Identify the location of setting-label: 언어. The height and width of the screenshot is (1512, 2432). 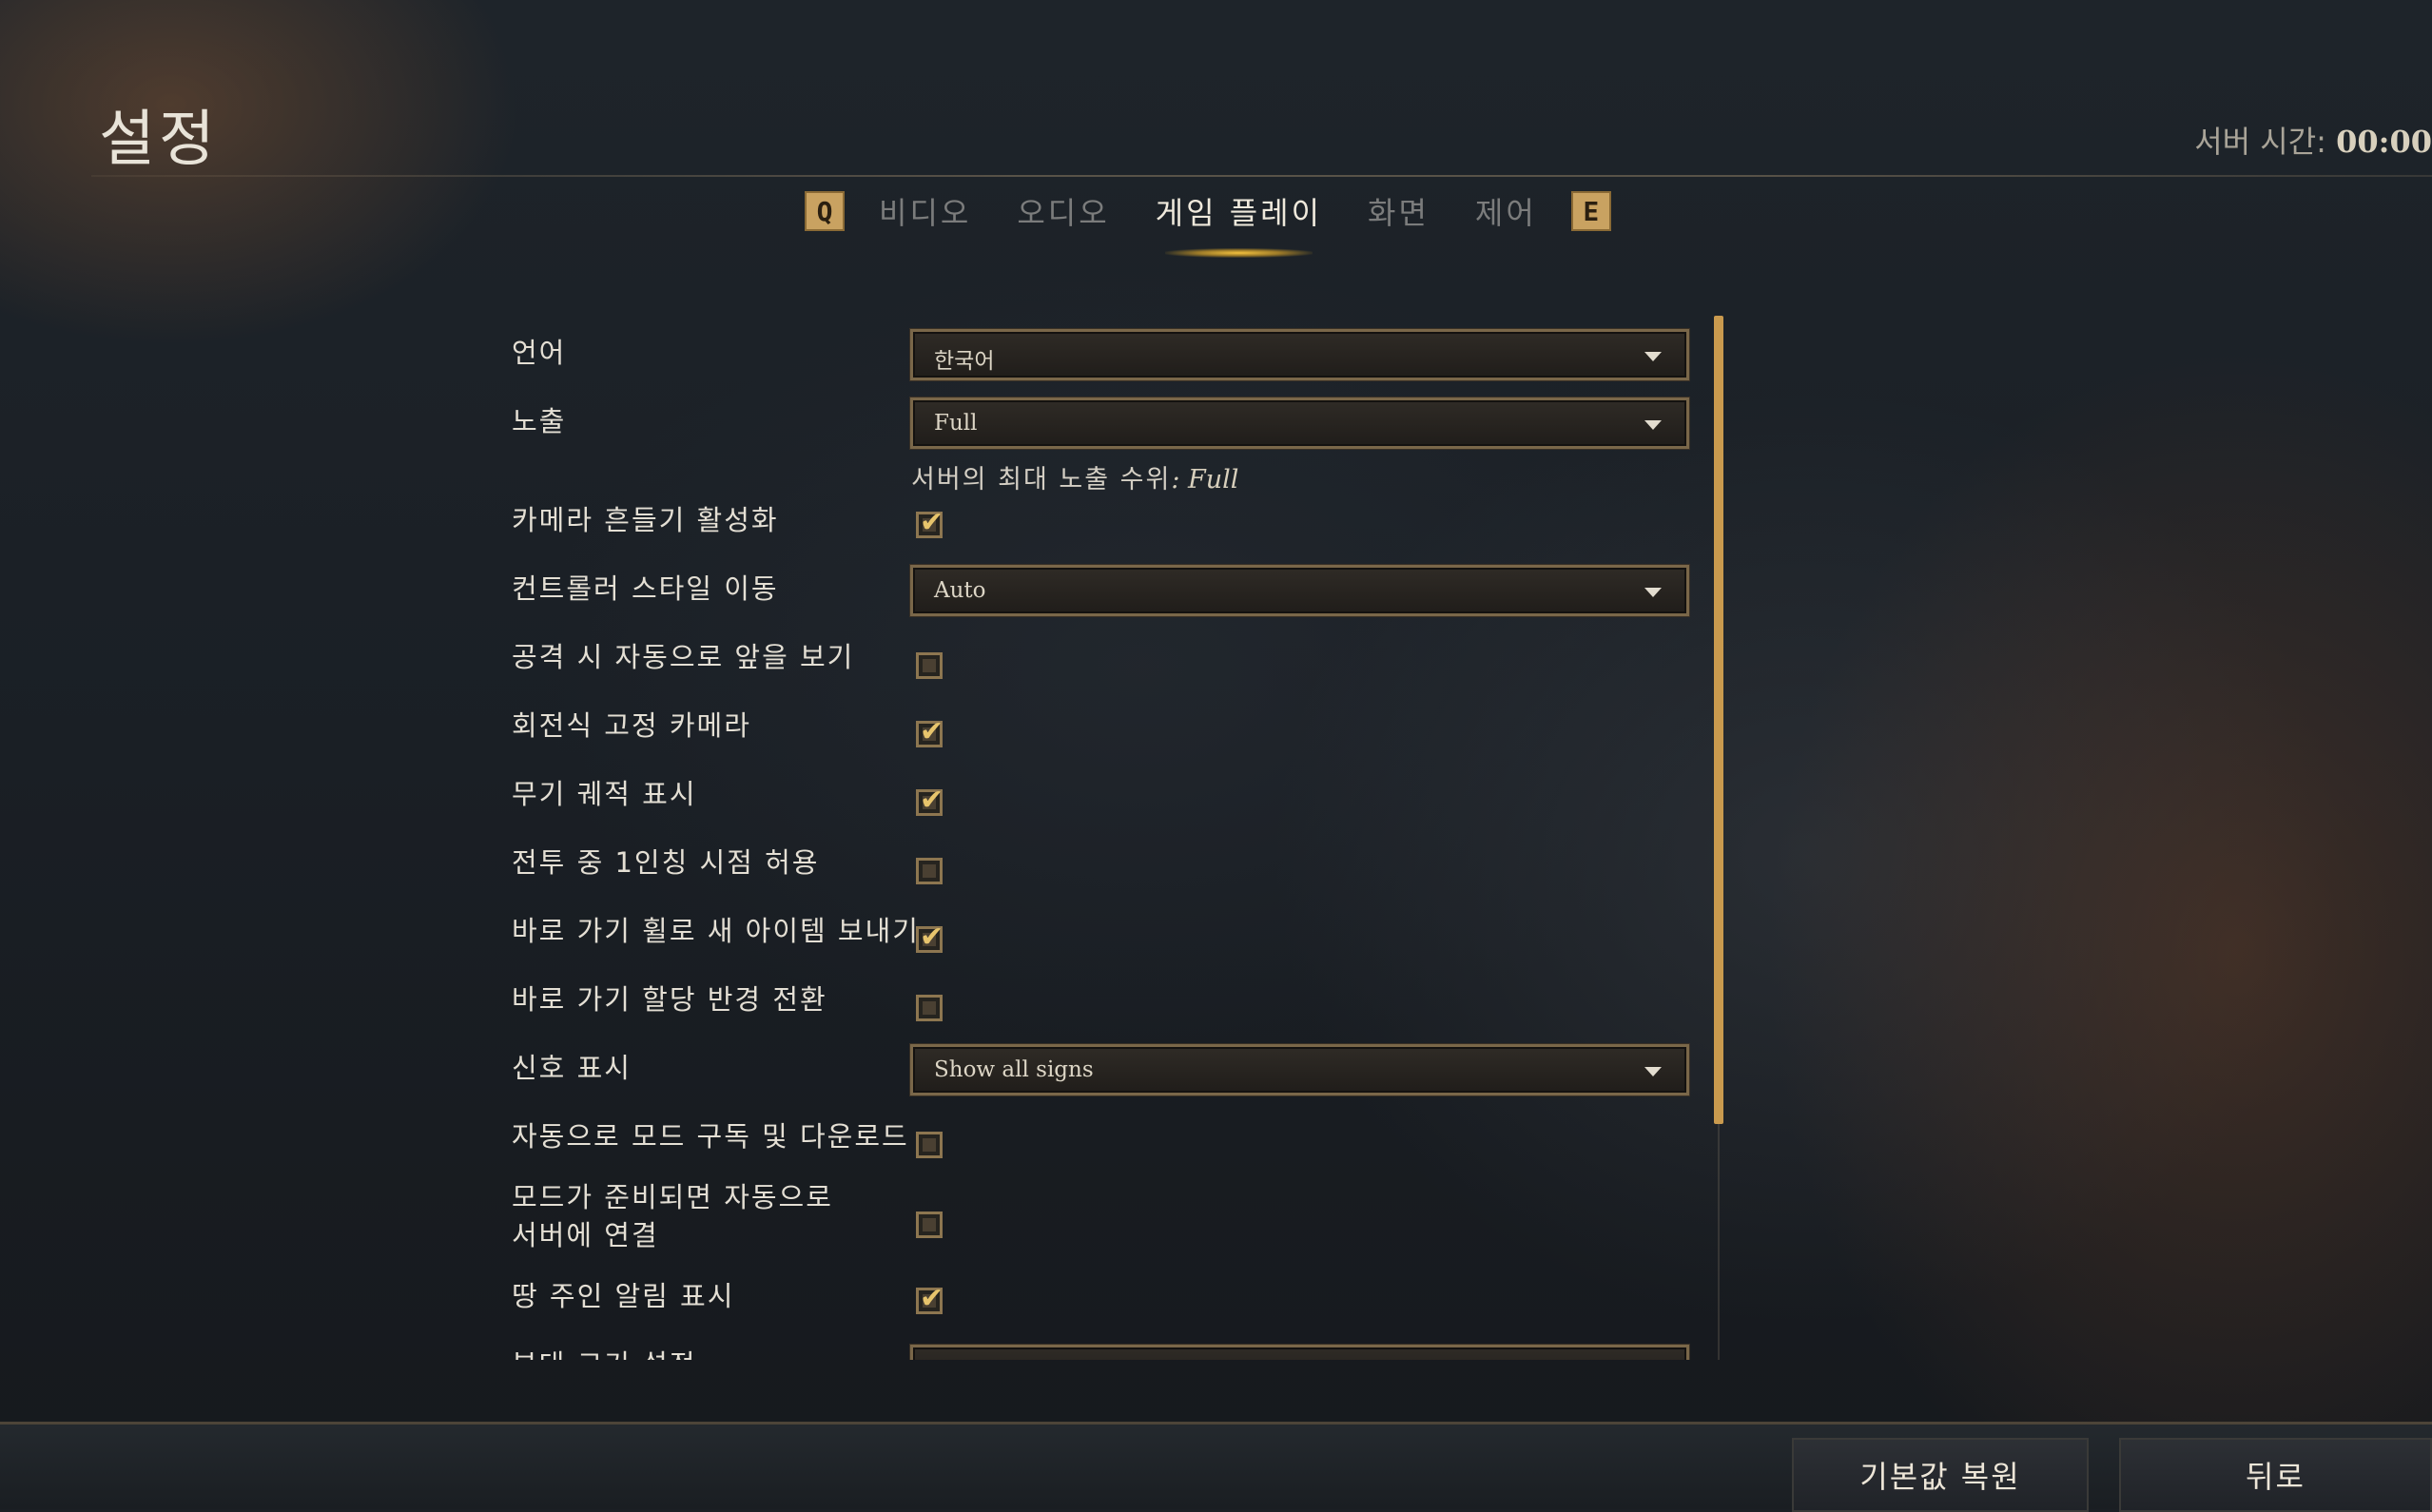
(539, 353).